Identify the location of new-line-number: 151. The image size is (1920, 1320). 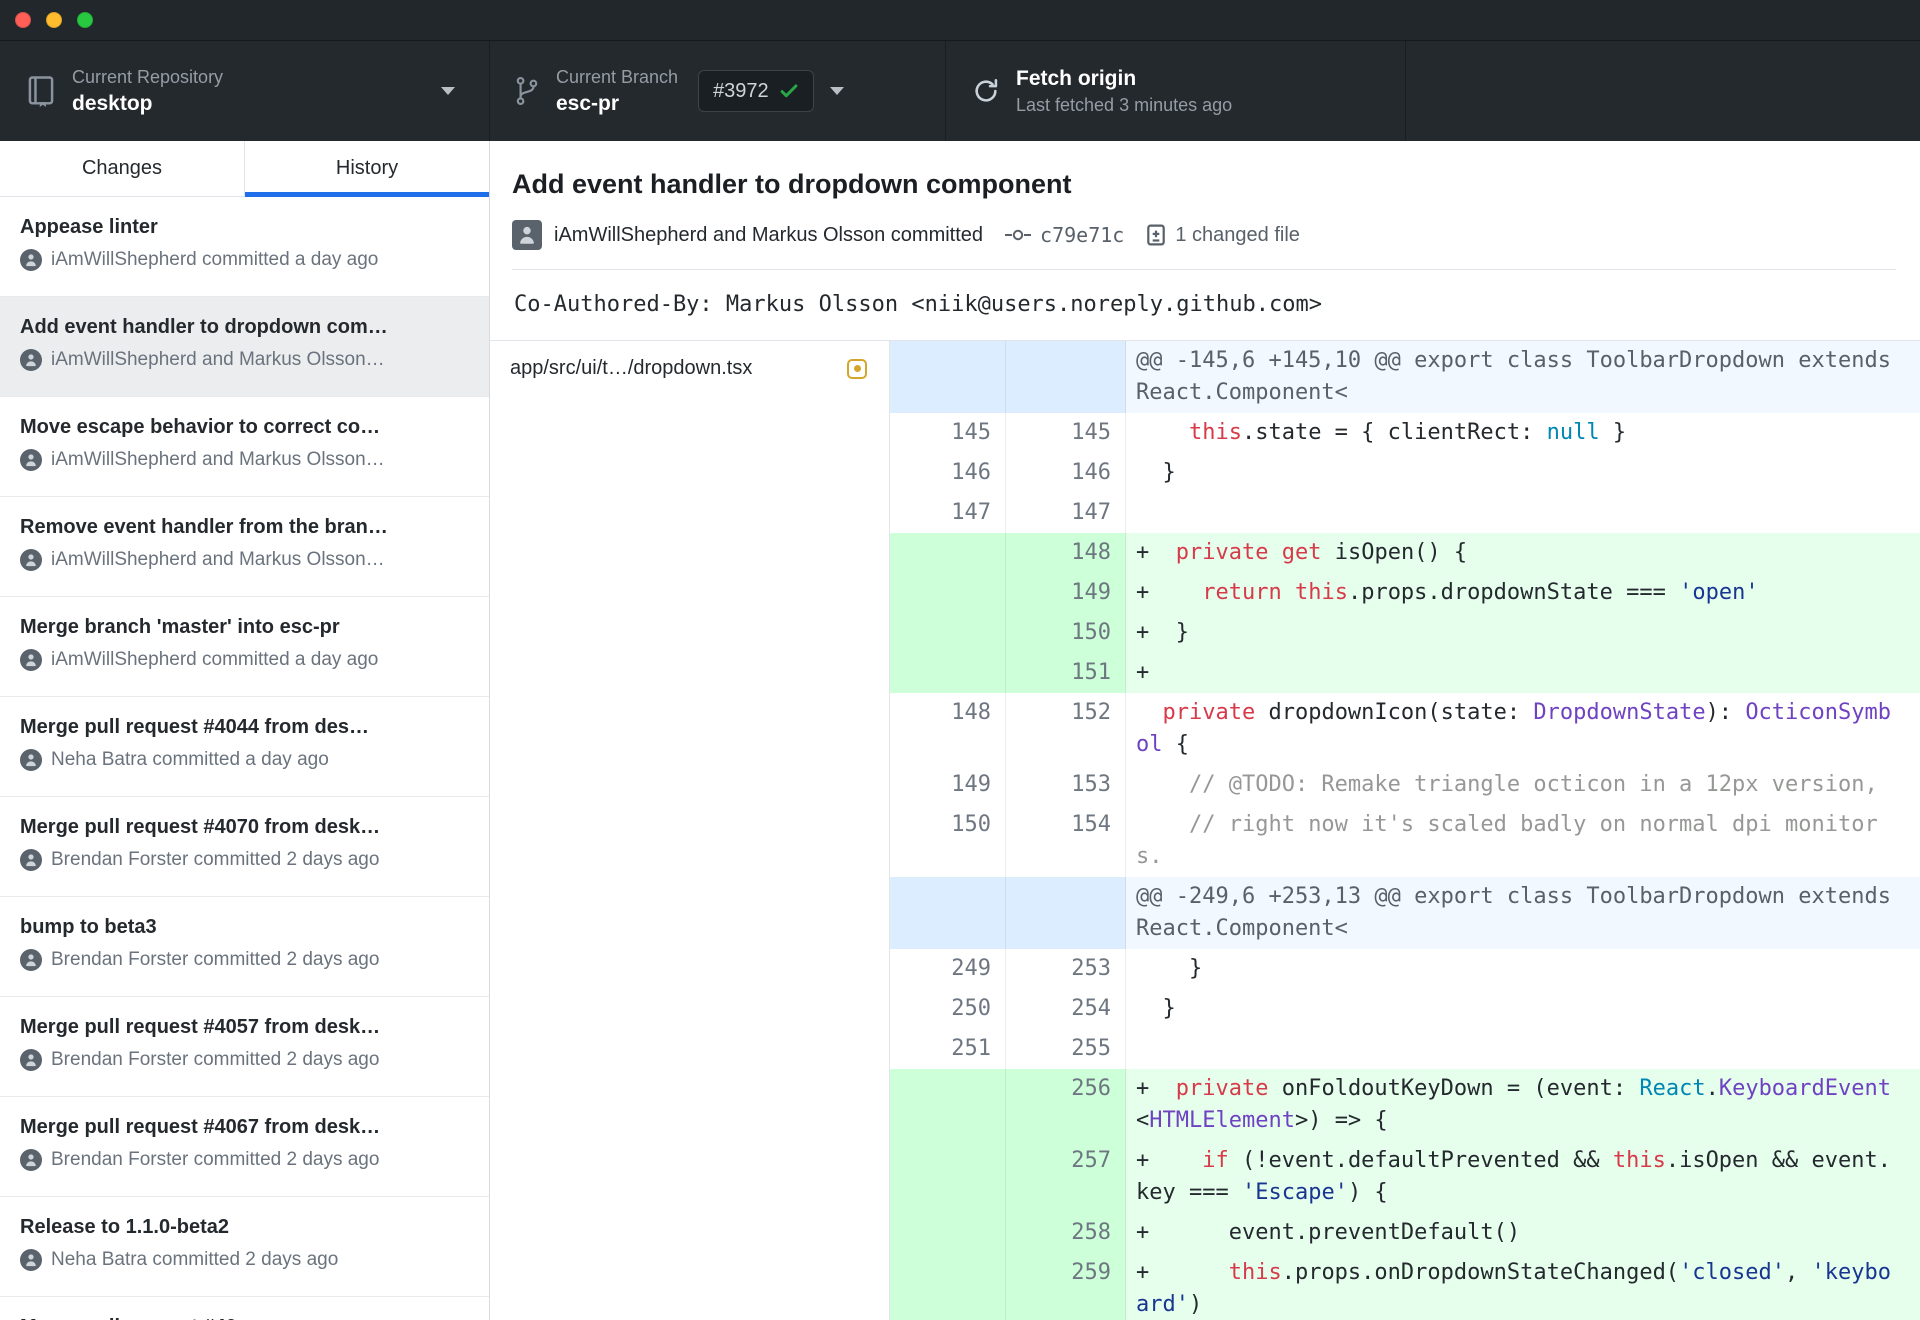
(1066, 673).